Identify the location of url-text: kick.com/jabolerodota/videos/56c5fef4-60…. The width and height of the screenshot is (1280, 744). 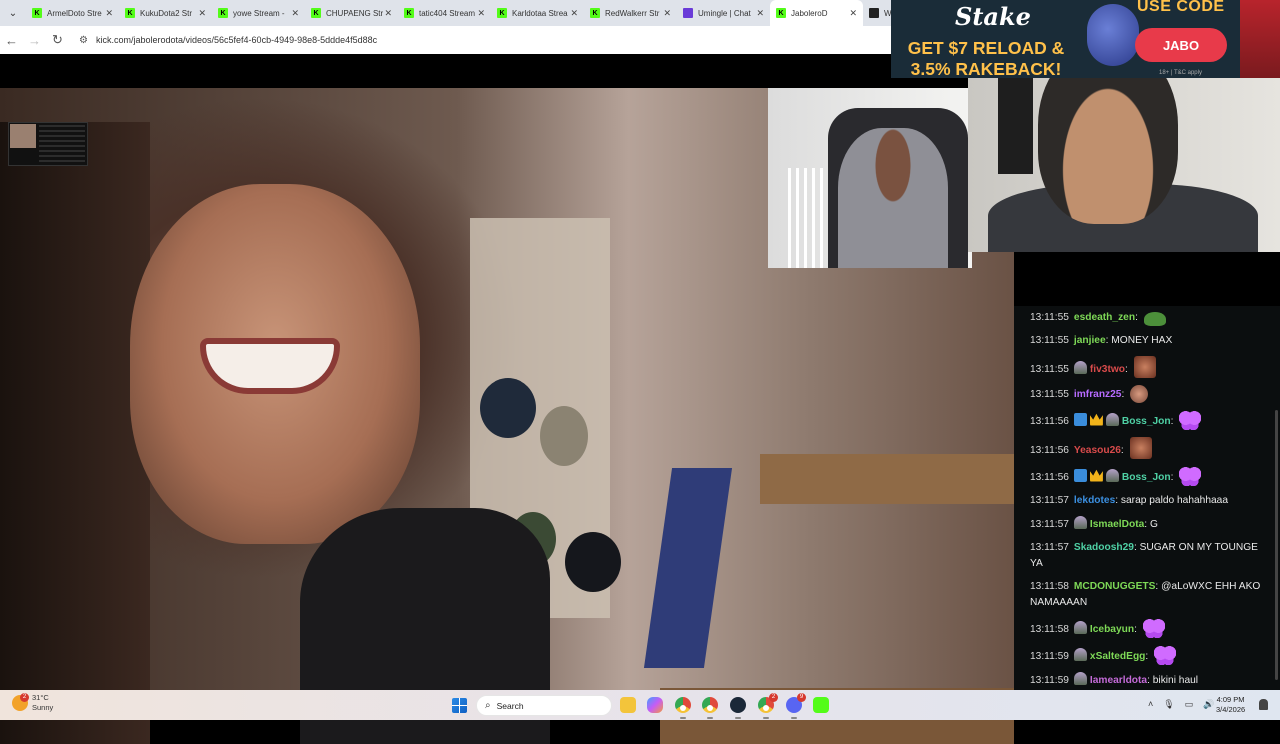
(236, 40).